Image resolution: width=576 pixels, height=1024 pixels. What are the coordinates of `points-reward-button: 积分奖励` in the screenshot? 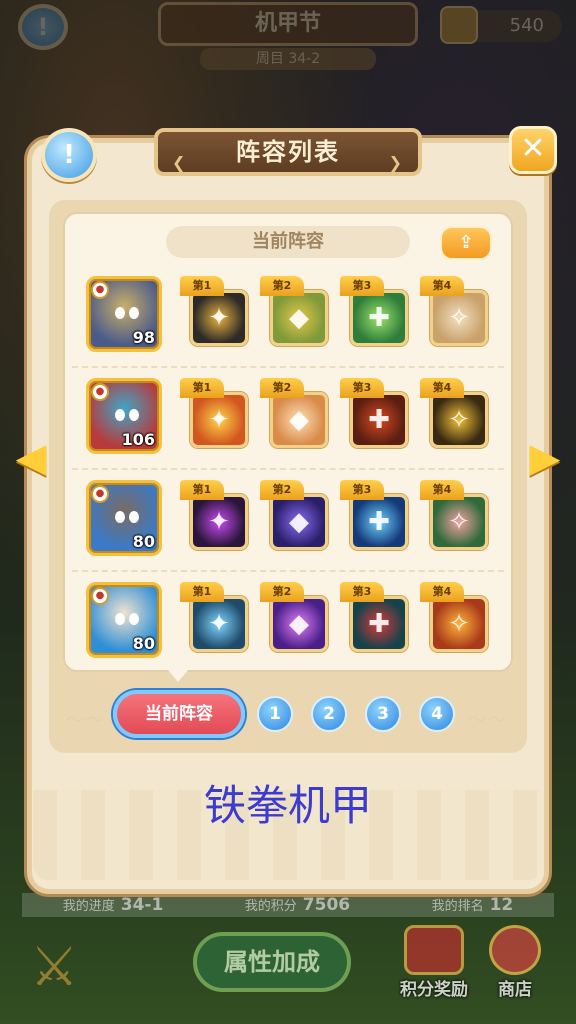 It's located at (434, 962).